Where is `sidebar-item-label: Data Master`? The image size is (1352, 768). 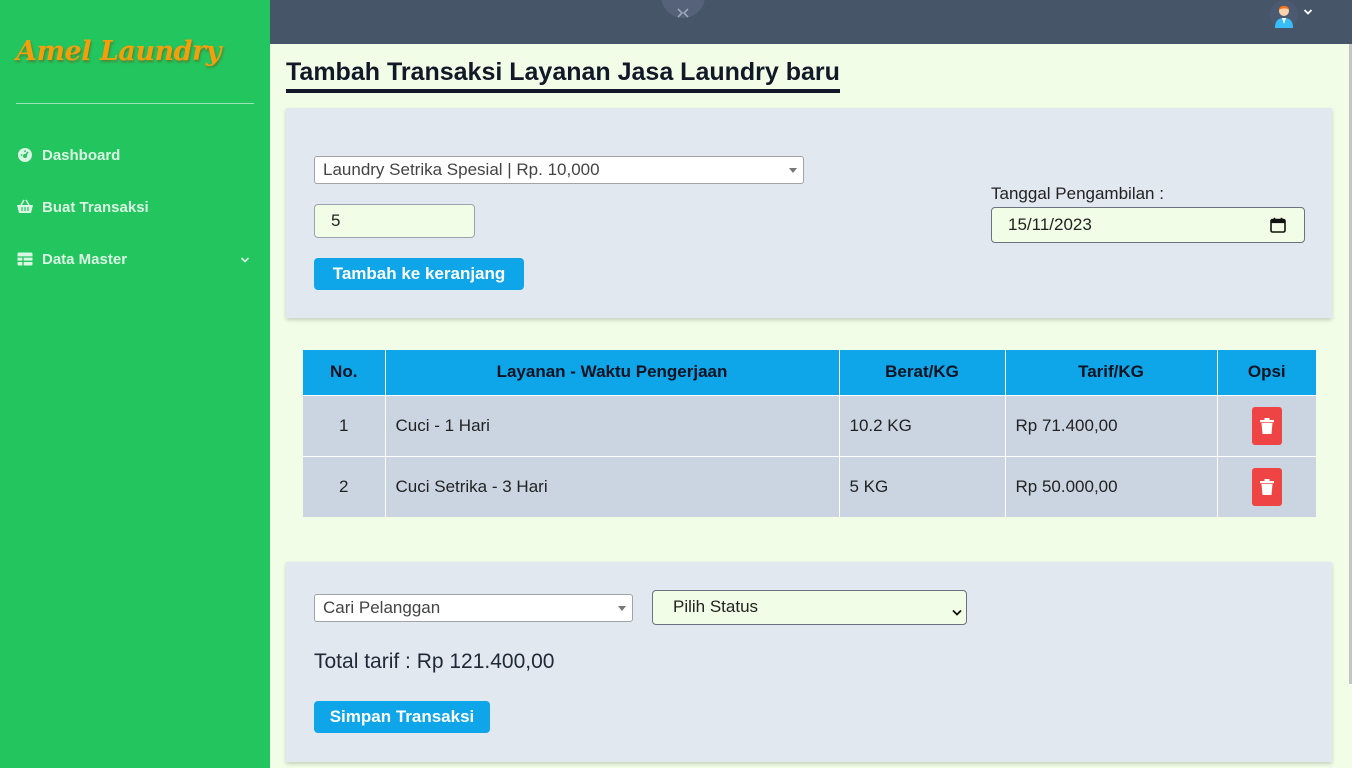
sidebar-item-label: Data Master is located at coordinates (85, 259).